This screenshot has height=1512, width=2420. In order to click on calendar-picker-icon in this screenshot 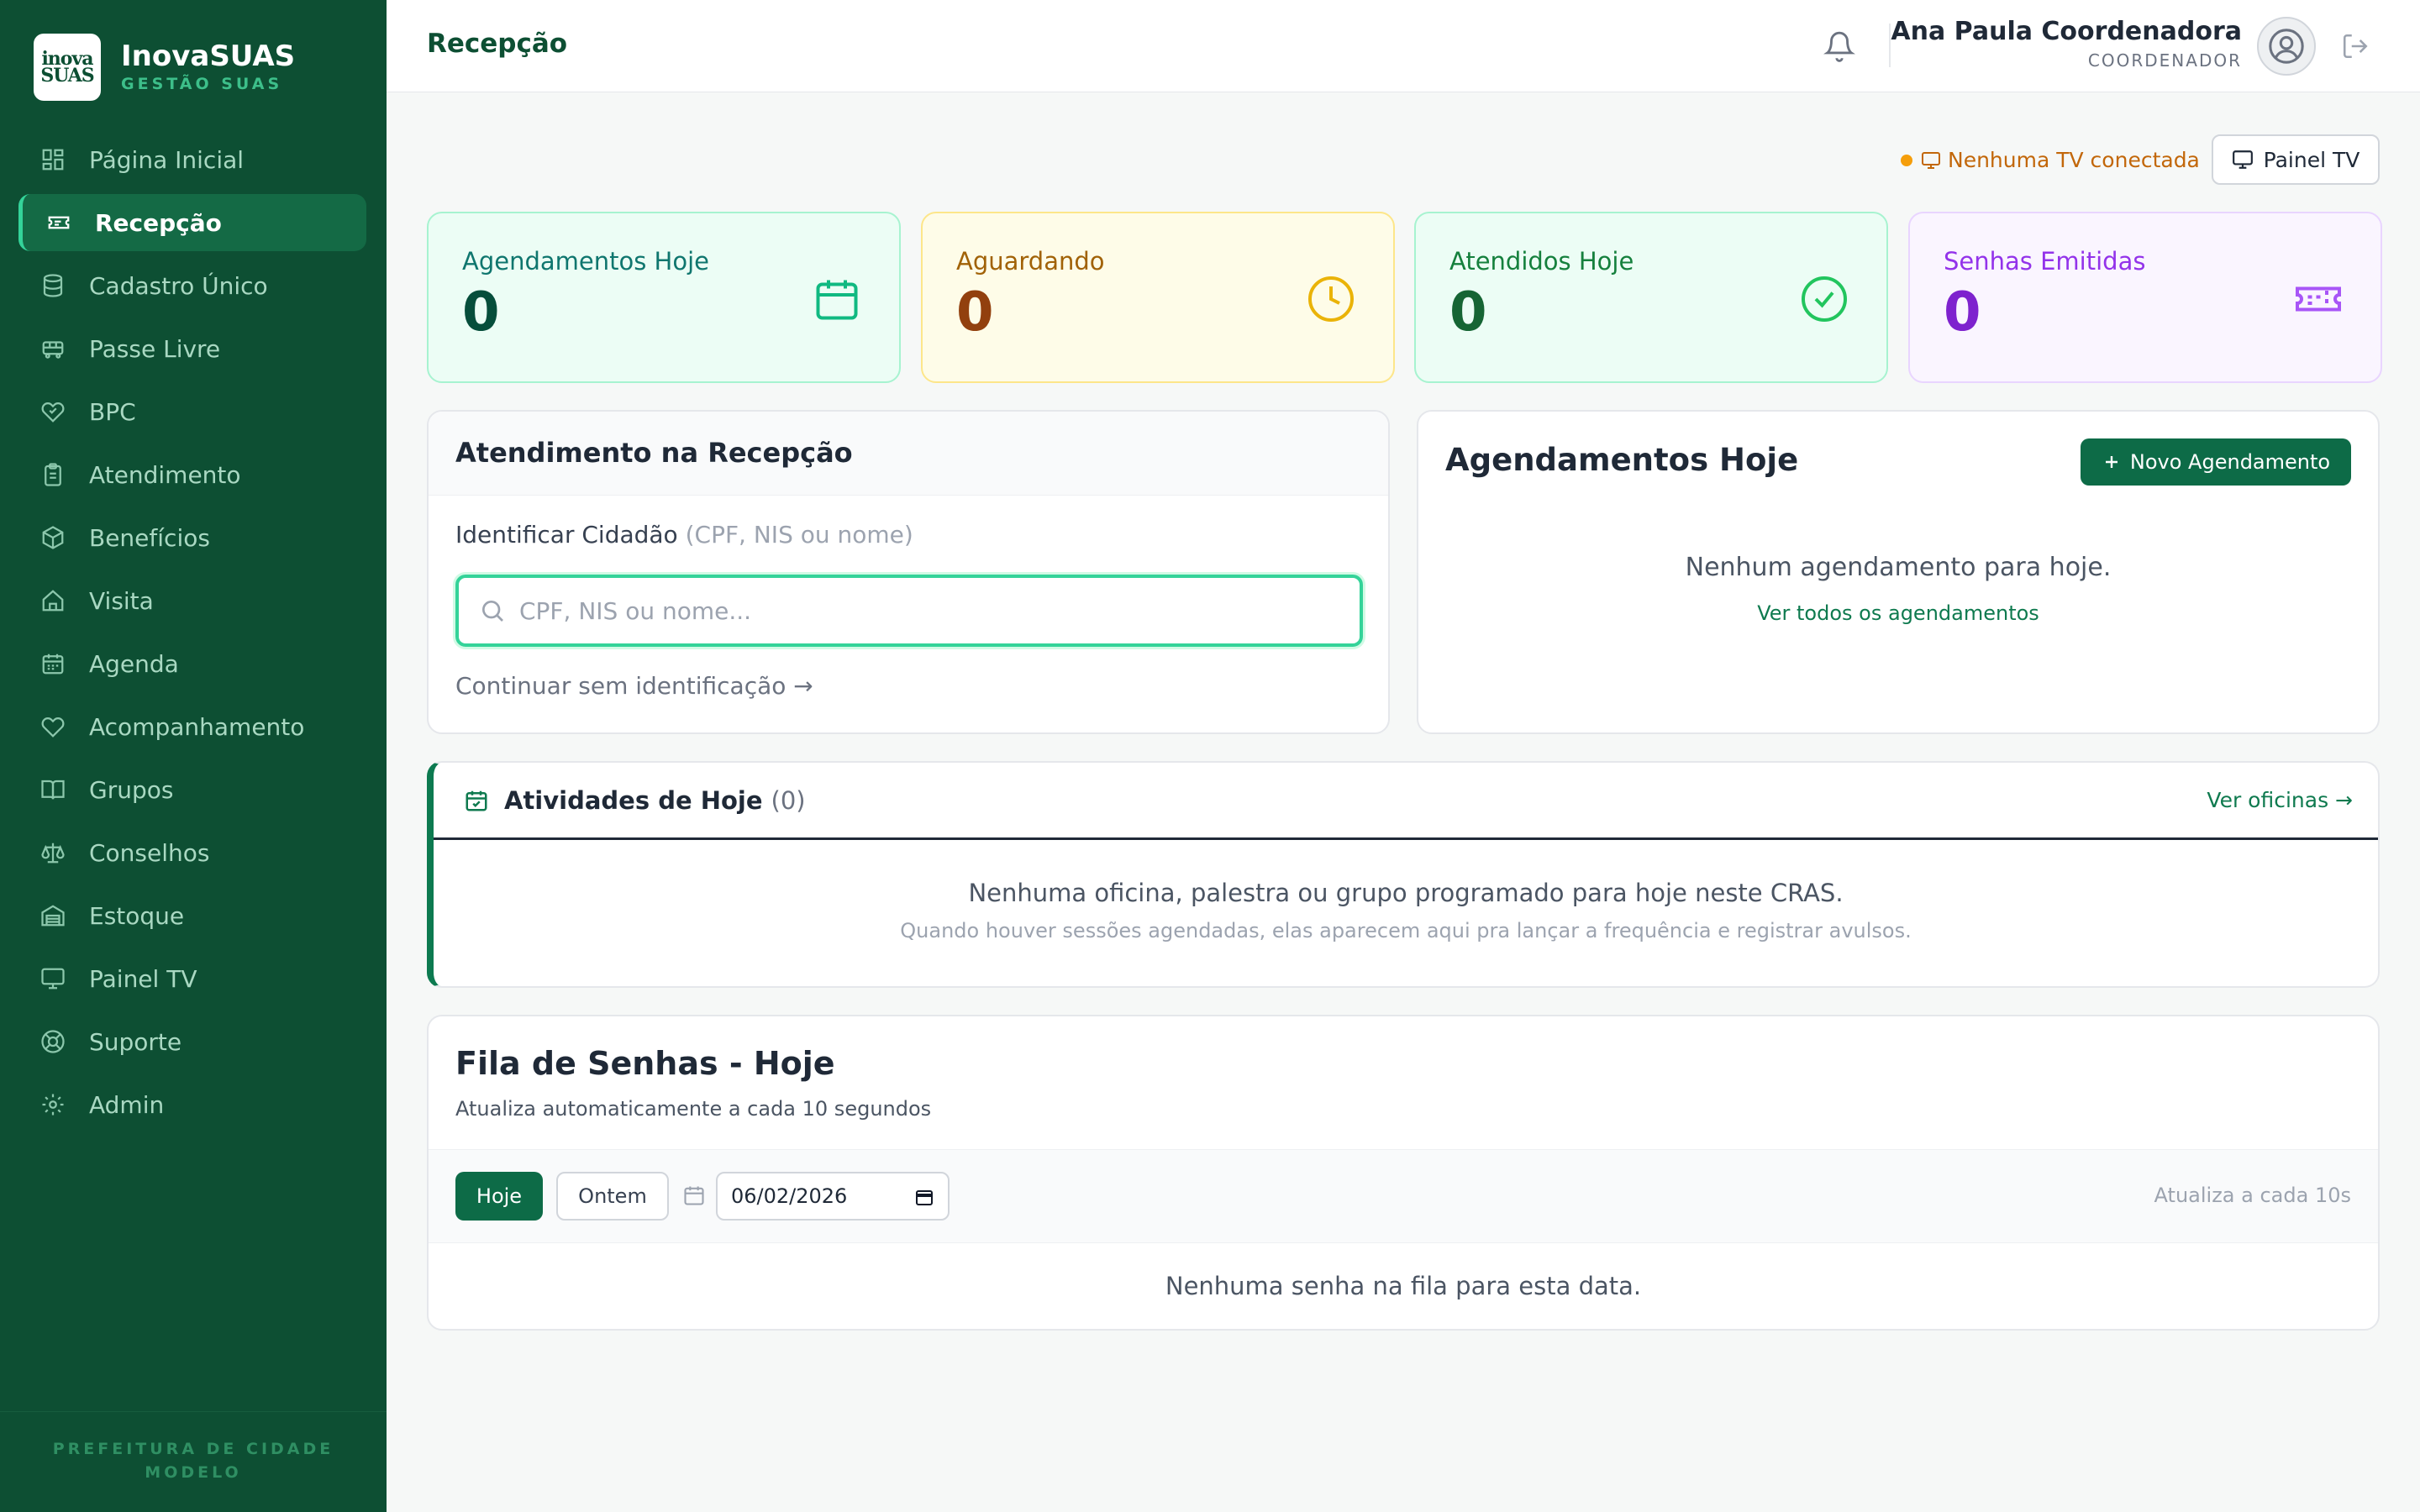, I will do `click(924, 1197)`.